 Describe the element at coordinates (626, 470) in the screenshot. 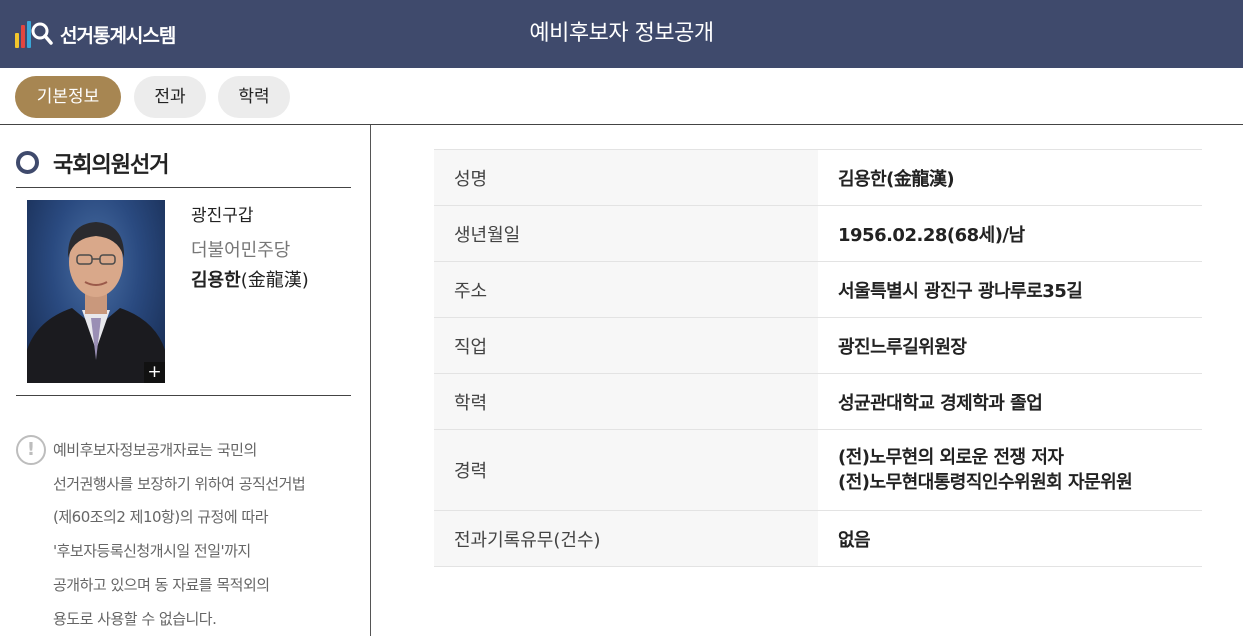

I see `row-label-career: 경력` at that location.